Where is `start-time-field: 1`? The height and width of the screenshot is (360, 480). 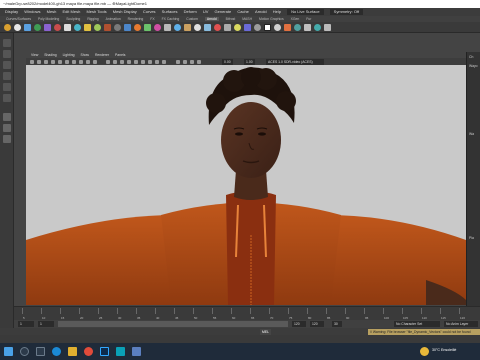 start-time-field: 1 is located at coordinates (26, 324).